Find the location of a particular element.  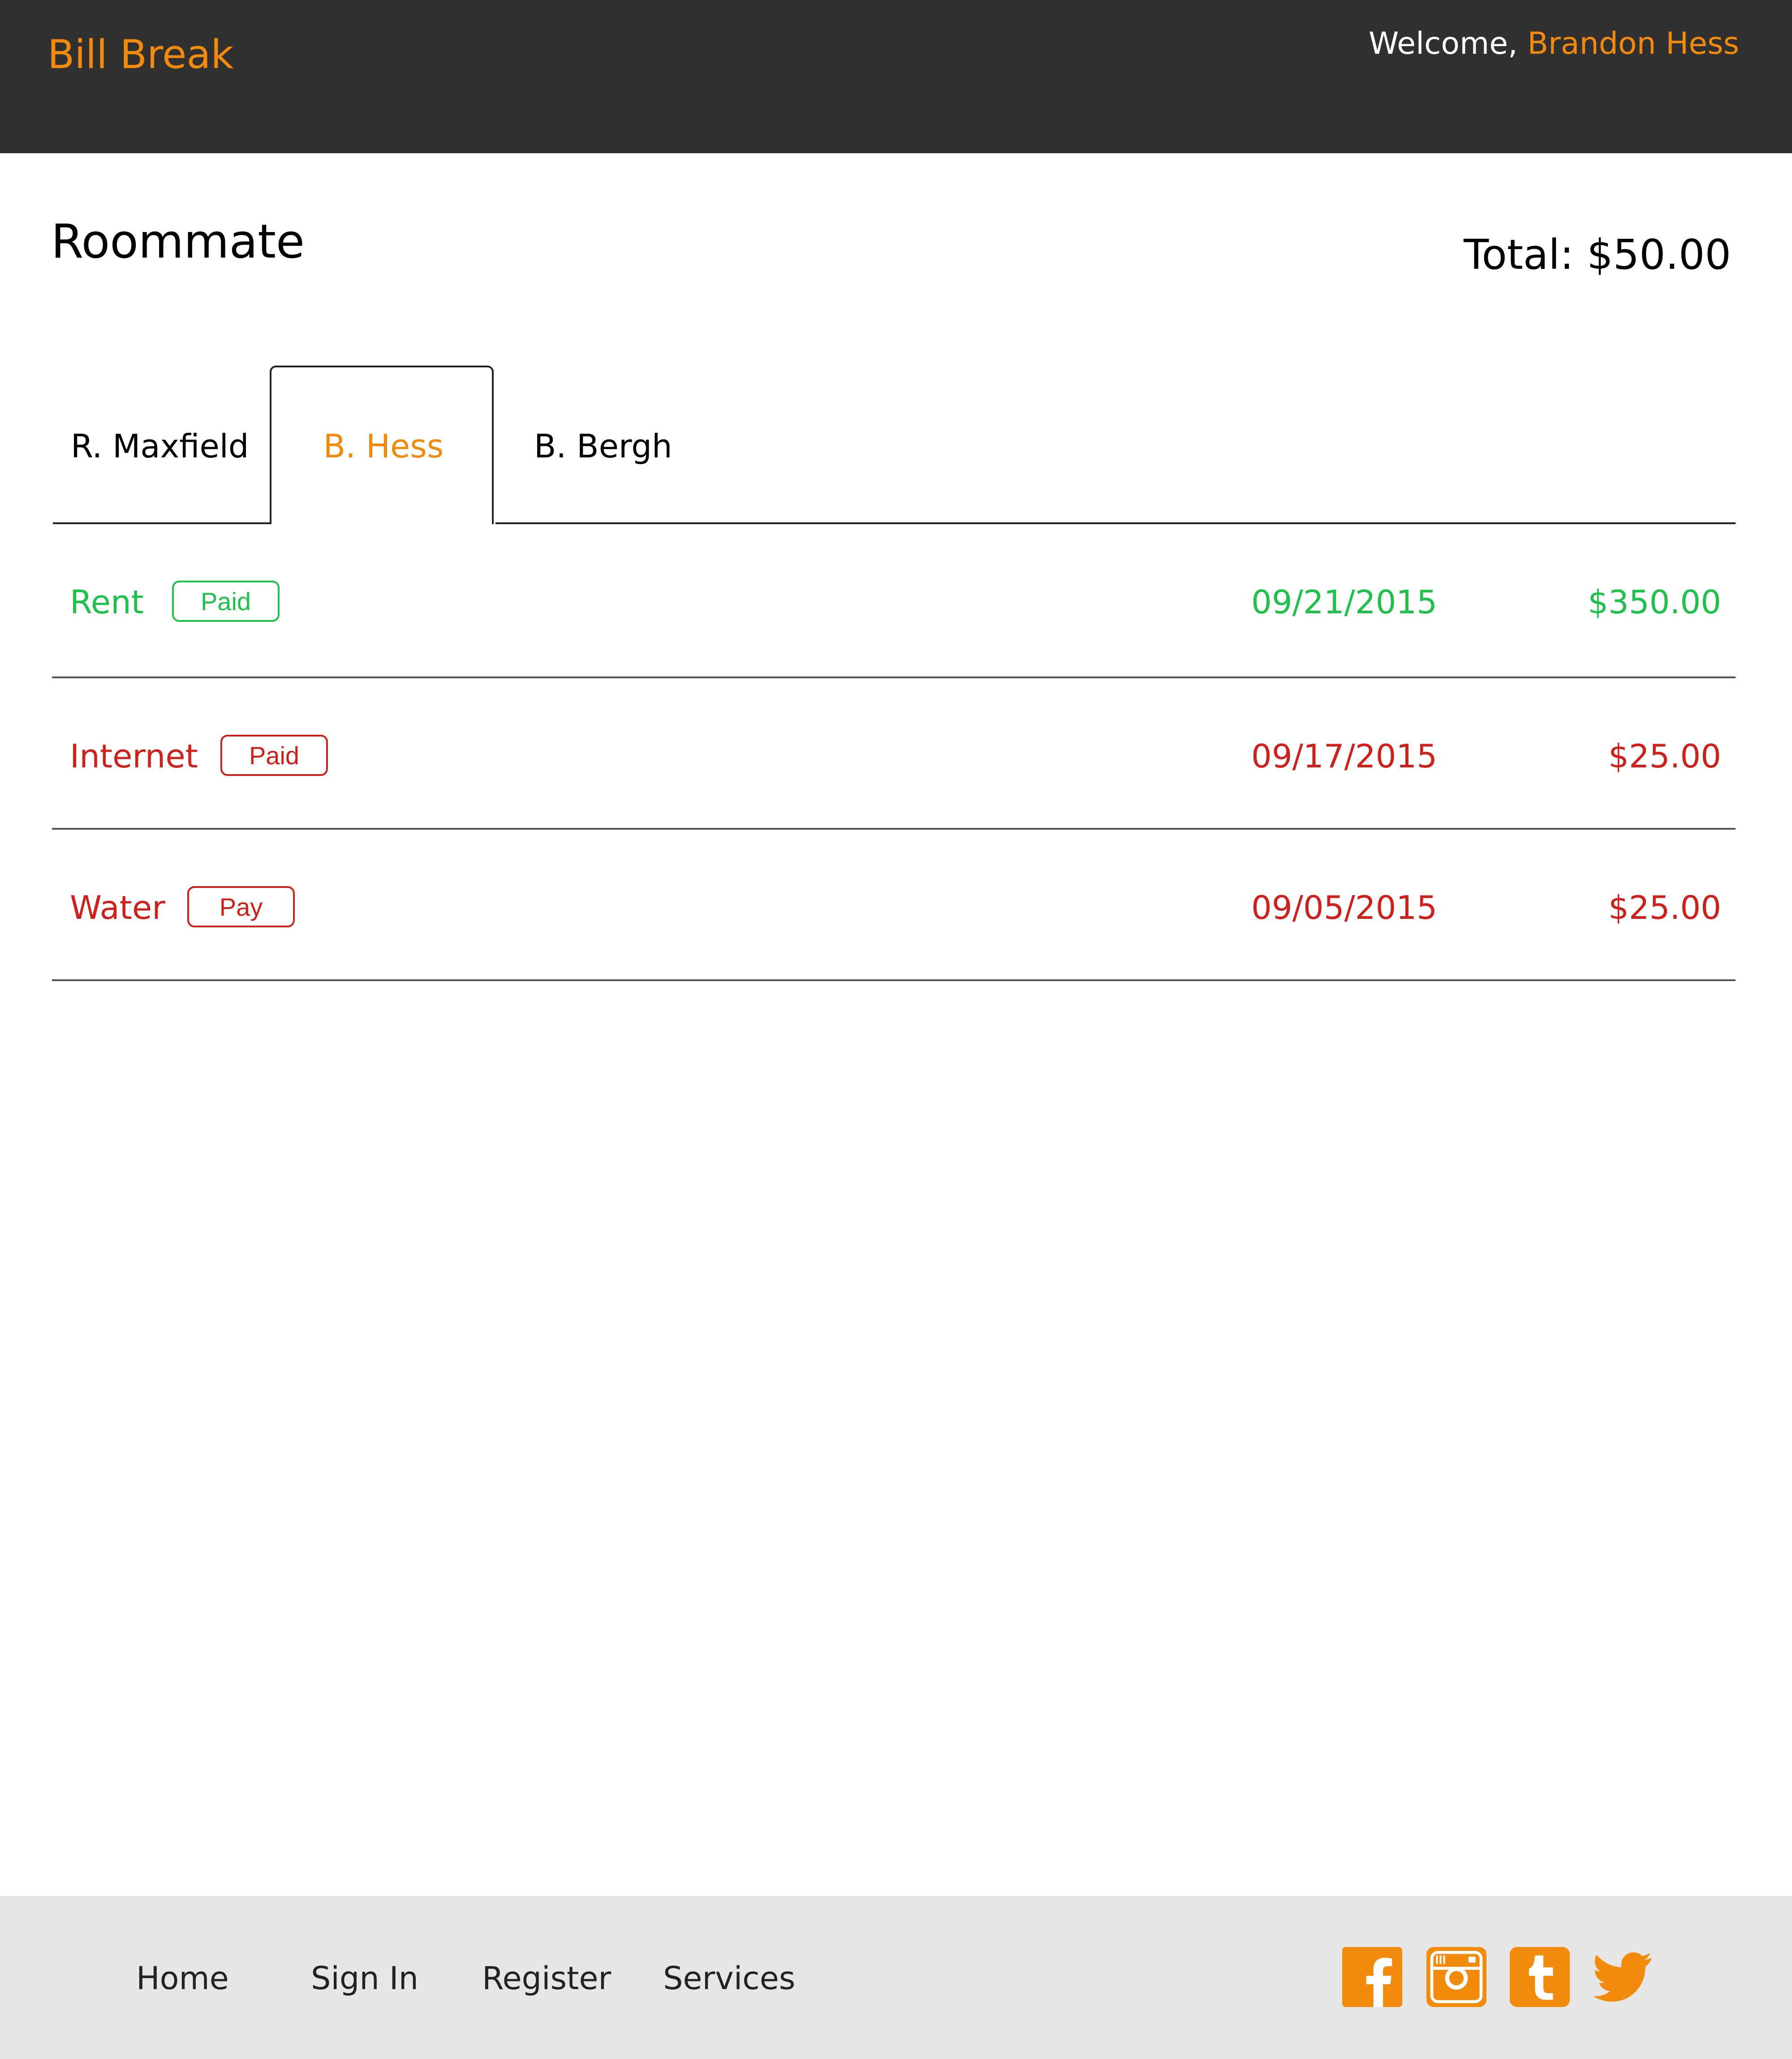

pay-button: Pay is located at coordinates (241, 906).